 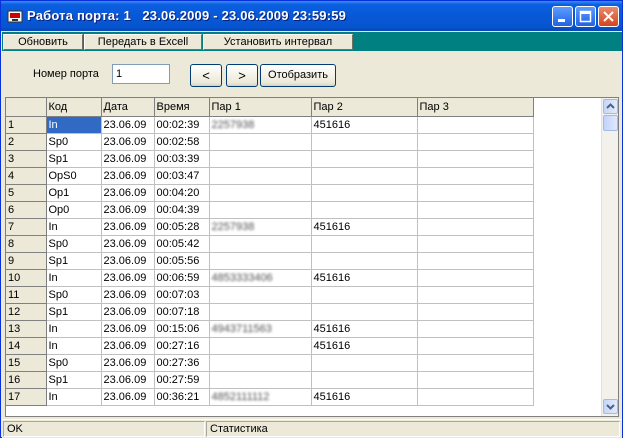 What do you see at coordinates (206, 75) in the screenshot?
I see `prev-button: <` at bounding box center [206, 75].